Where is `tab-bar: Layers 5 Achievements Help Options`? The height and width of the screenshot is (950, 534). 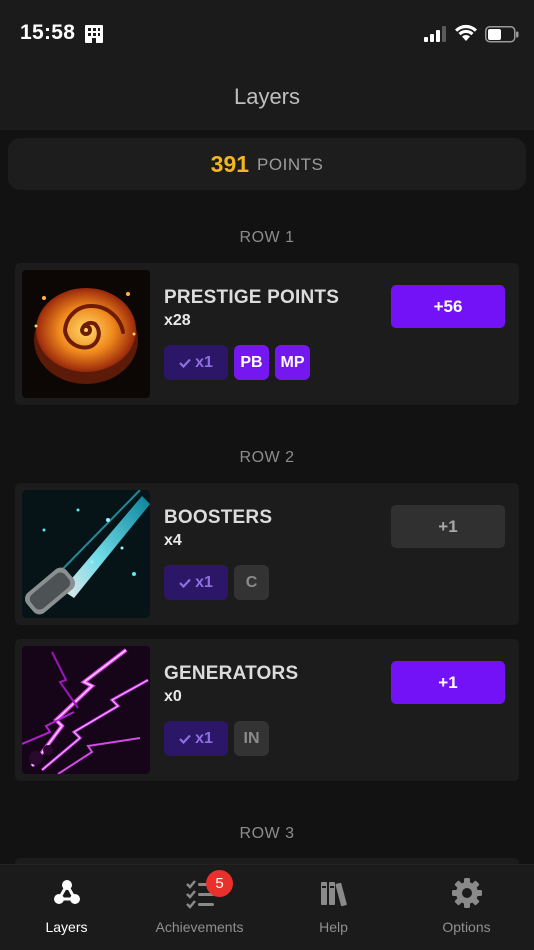 tab-bar: Layers 5 Achievements Help Options is located at coordinates (267, 907).